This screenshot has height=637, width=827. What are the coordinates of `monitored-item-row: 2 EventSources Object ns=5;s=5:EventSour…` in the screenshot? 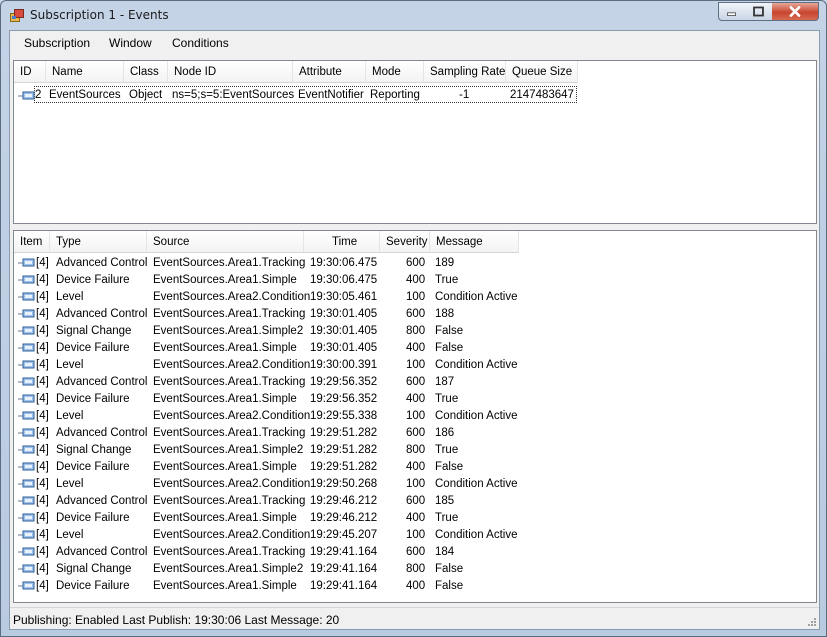 It's located at (305, 94).